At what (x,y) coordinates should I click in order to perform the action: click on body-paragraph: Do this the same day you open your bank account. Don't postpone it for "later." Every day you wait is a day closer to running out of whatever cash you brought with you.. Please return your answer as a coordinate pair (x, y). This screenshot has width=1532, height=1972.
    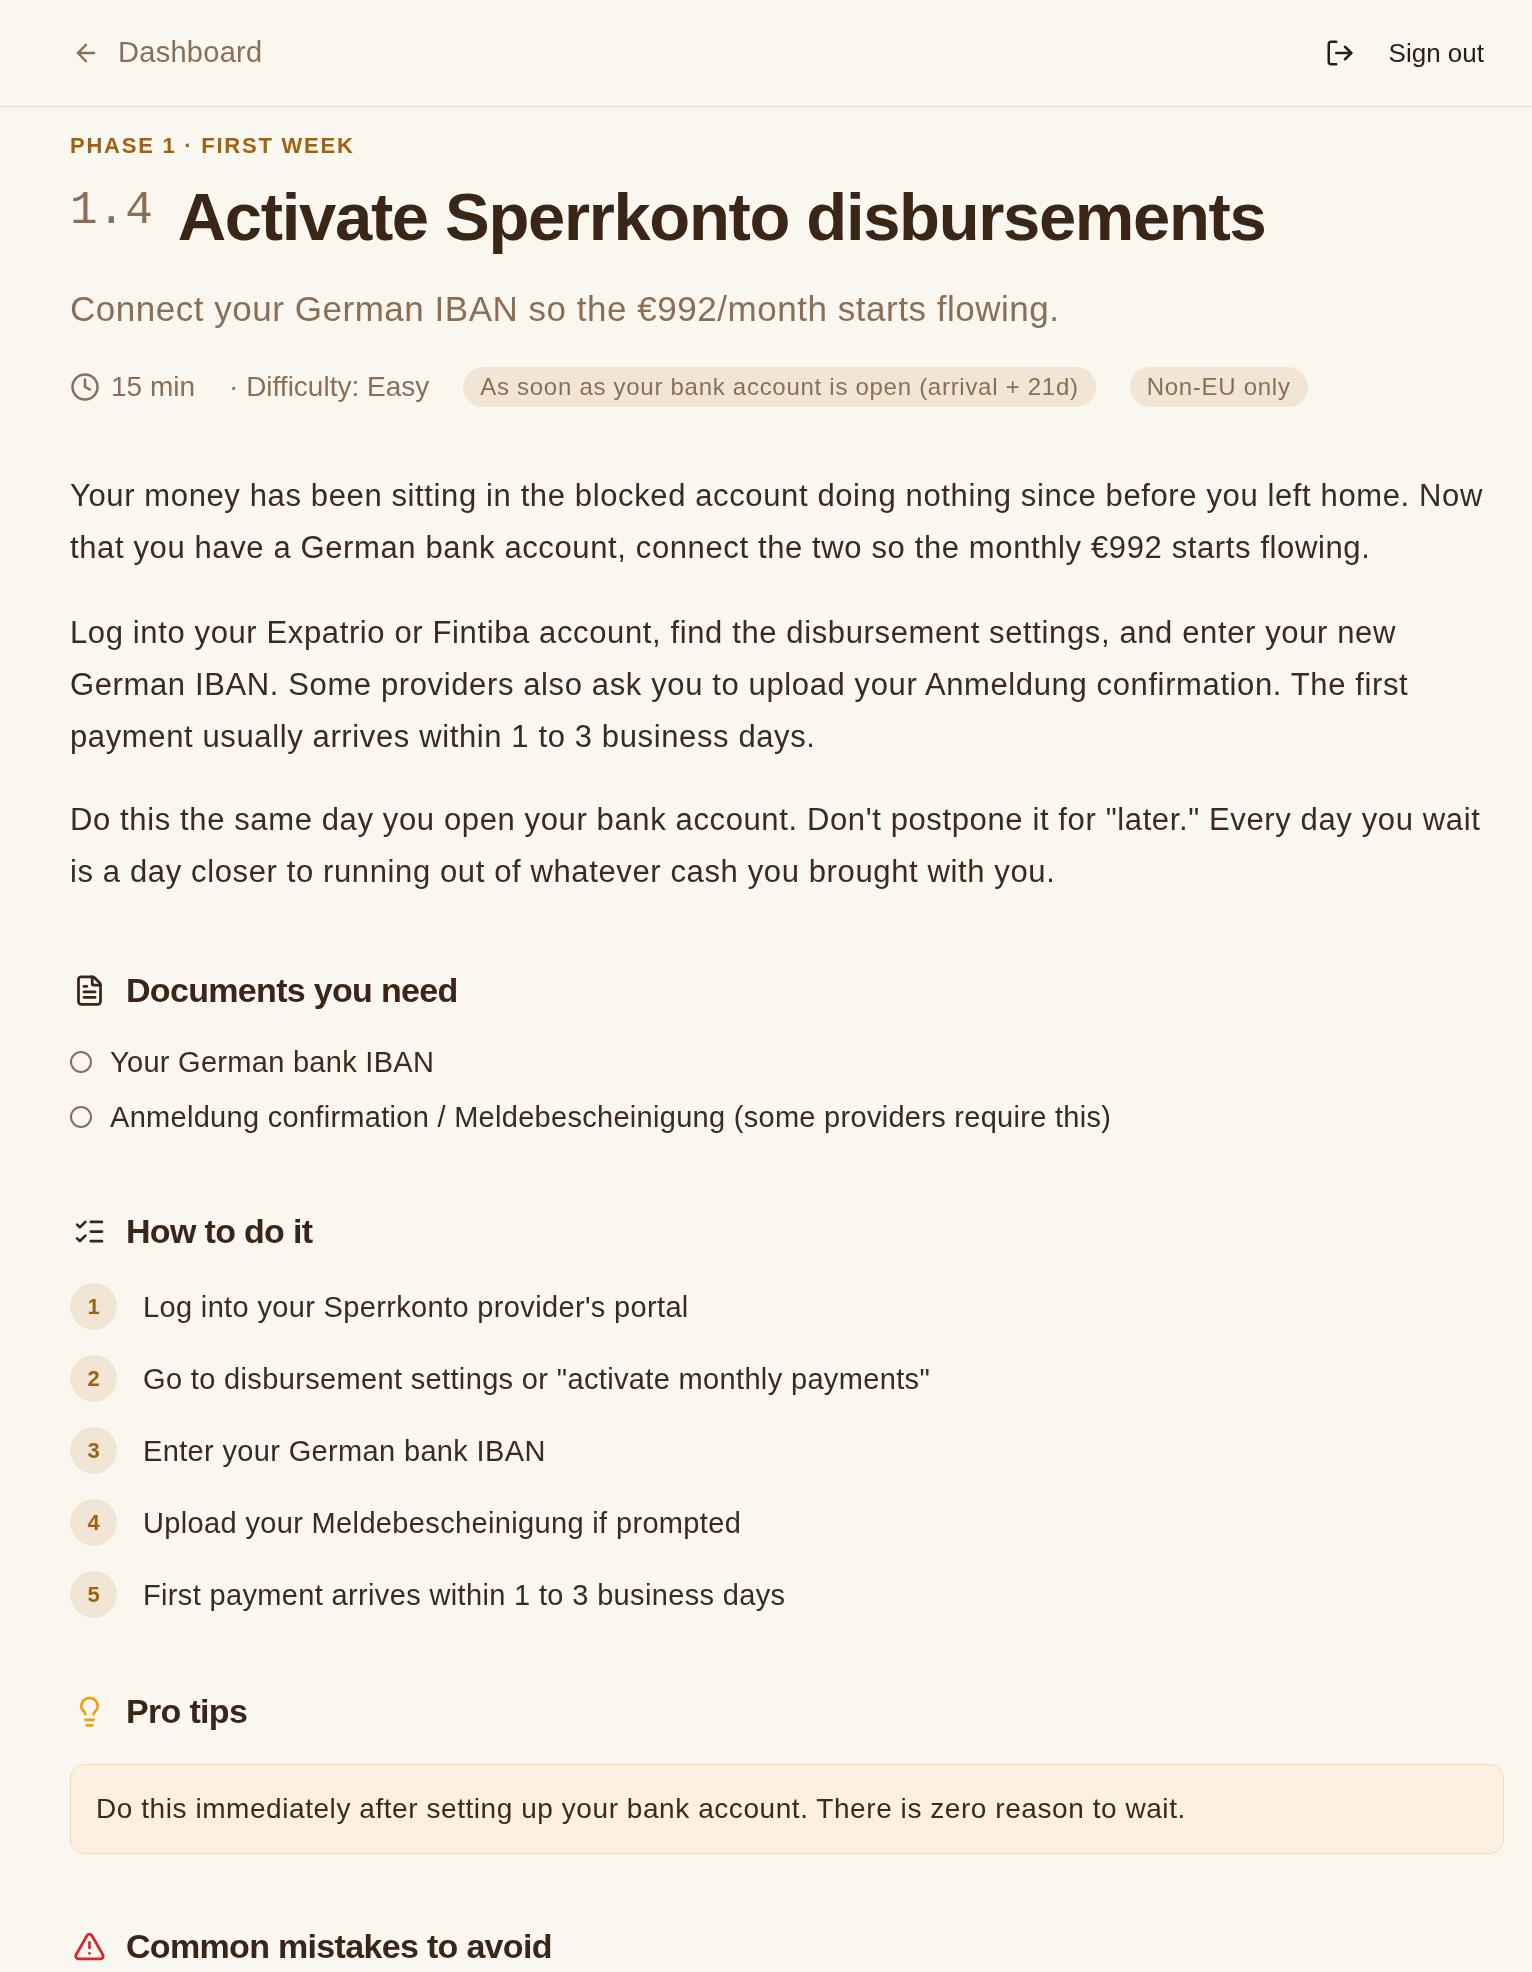
    Looking at the image, I should click on (776, 846).